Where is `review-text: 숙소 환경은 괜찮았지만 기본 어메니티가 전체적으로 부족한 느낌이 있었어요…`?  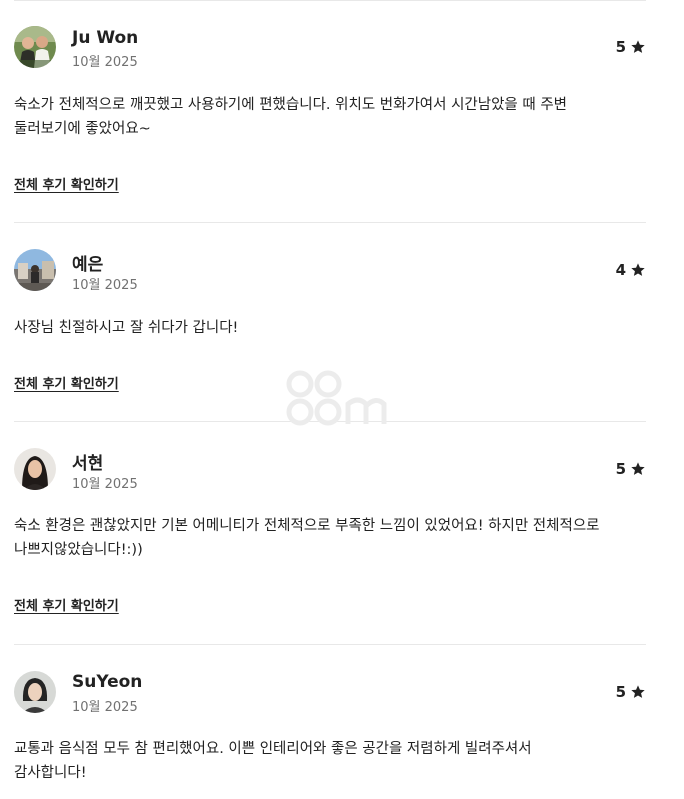
review-text: 숙소 환경은 괜찮았지만 기본 어메니티가 전체적으로 부족한 느낌이 있었어요… is located at coordinates (330, 538).